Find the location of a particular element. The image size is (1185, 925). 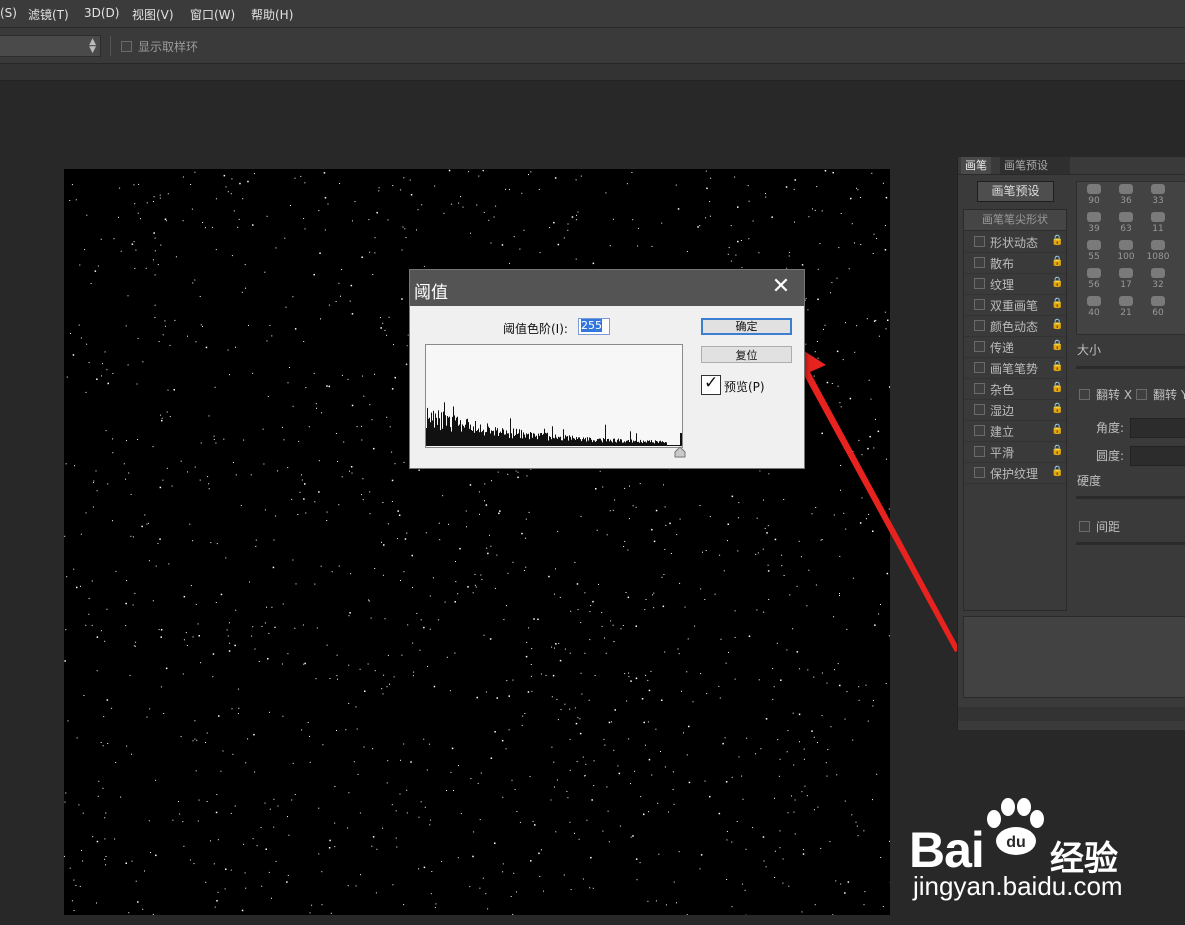

hardness-slider is located at coordinates (1130, 497).